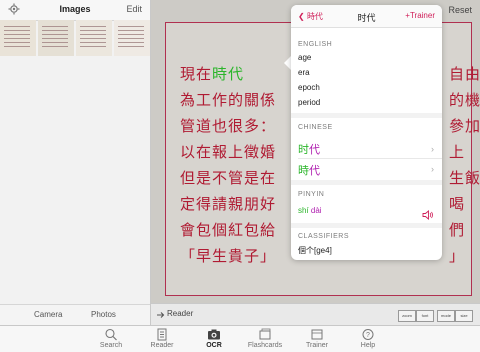 Image resolution: width=480 pixels, height=352 pixels. I want to click on tab-label: Help, so click(368, 345).